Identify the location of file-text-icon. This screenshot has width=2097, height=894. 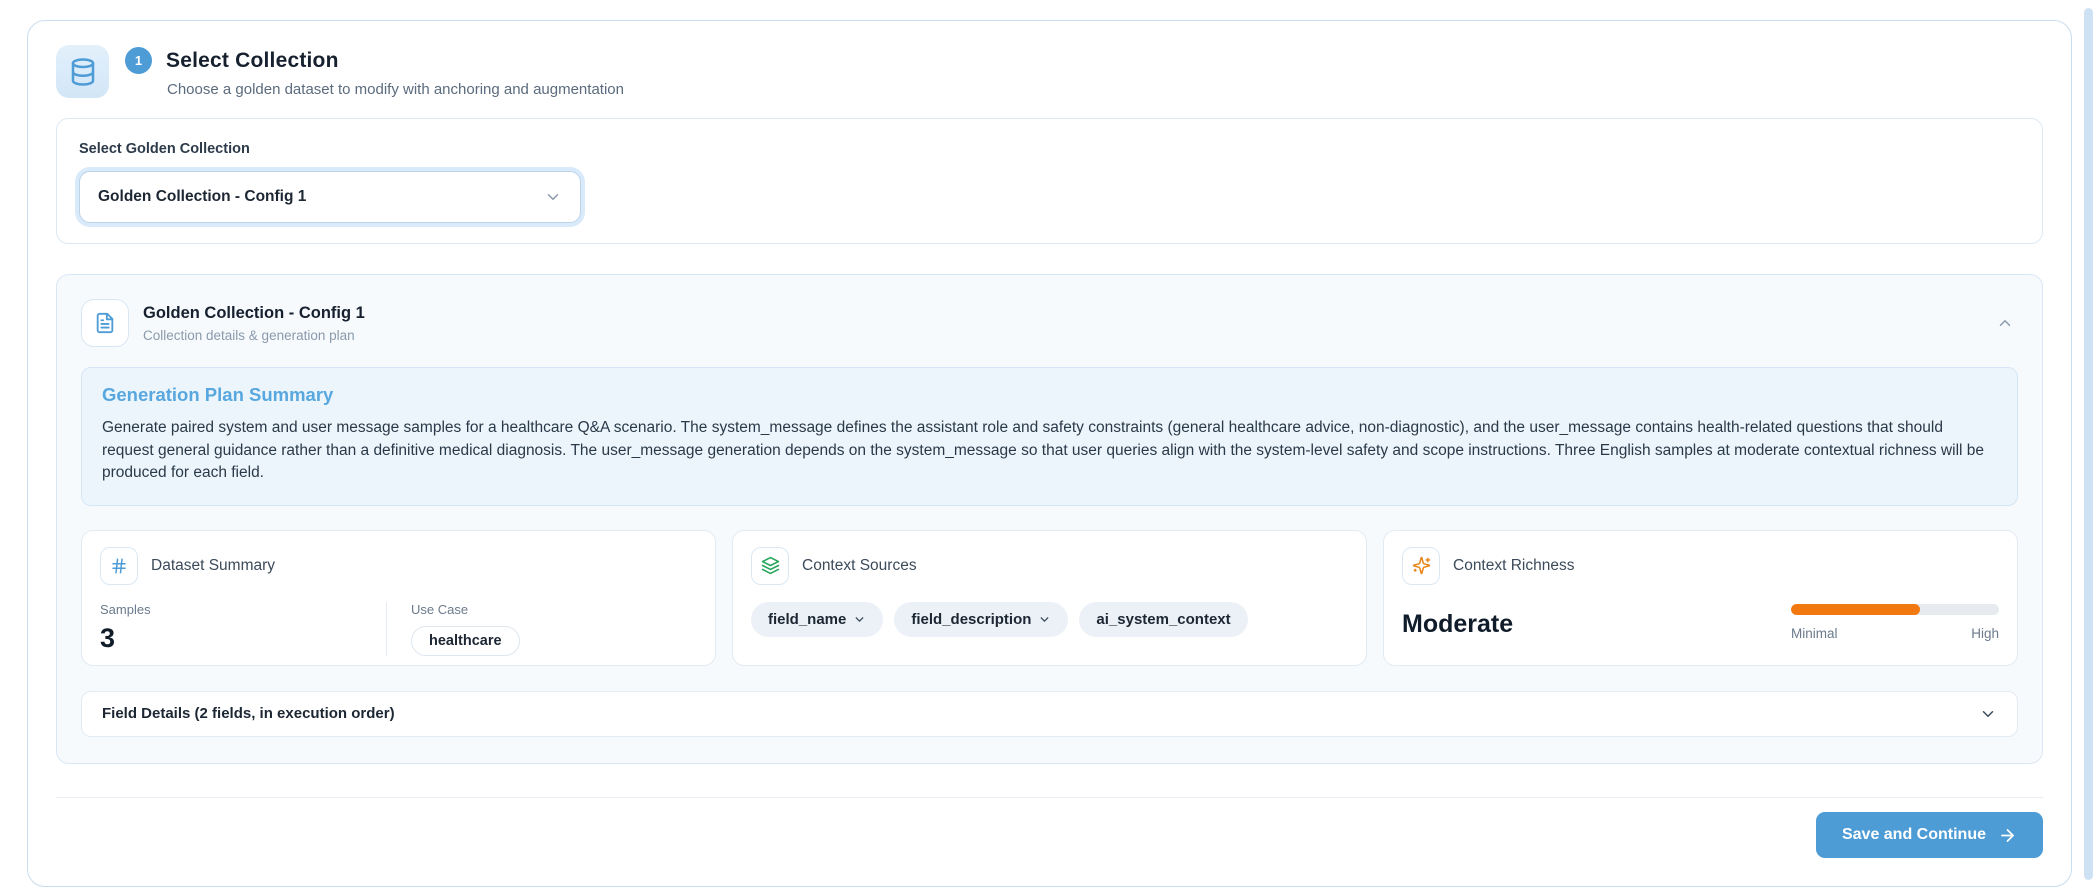
(105, 323).